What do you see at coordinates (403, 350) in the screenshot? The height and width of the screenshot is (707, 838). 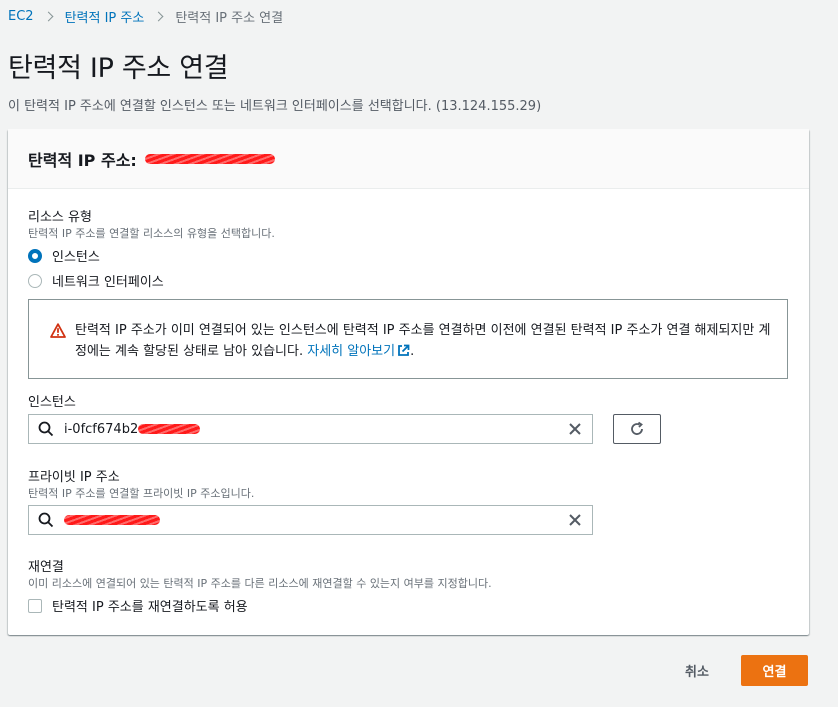 I see `external-link-icon` at bounding box center [403, 350].